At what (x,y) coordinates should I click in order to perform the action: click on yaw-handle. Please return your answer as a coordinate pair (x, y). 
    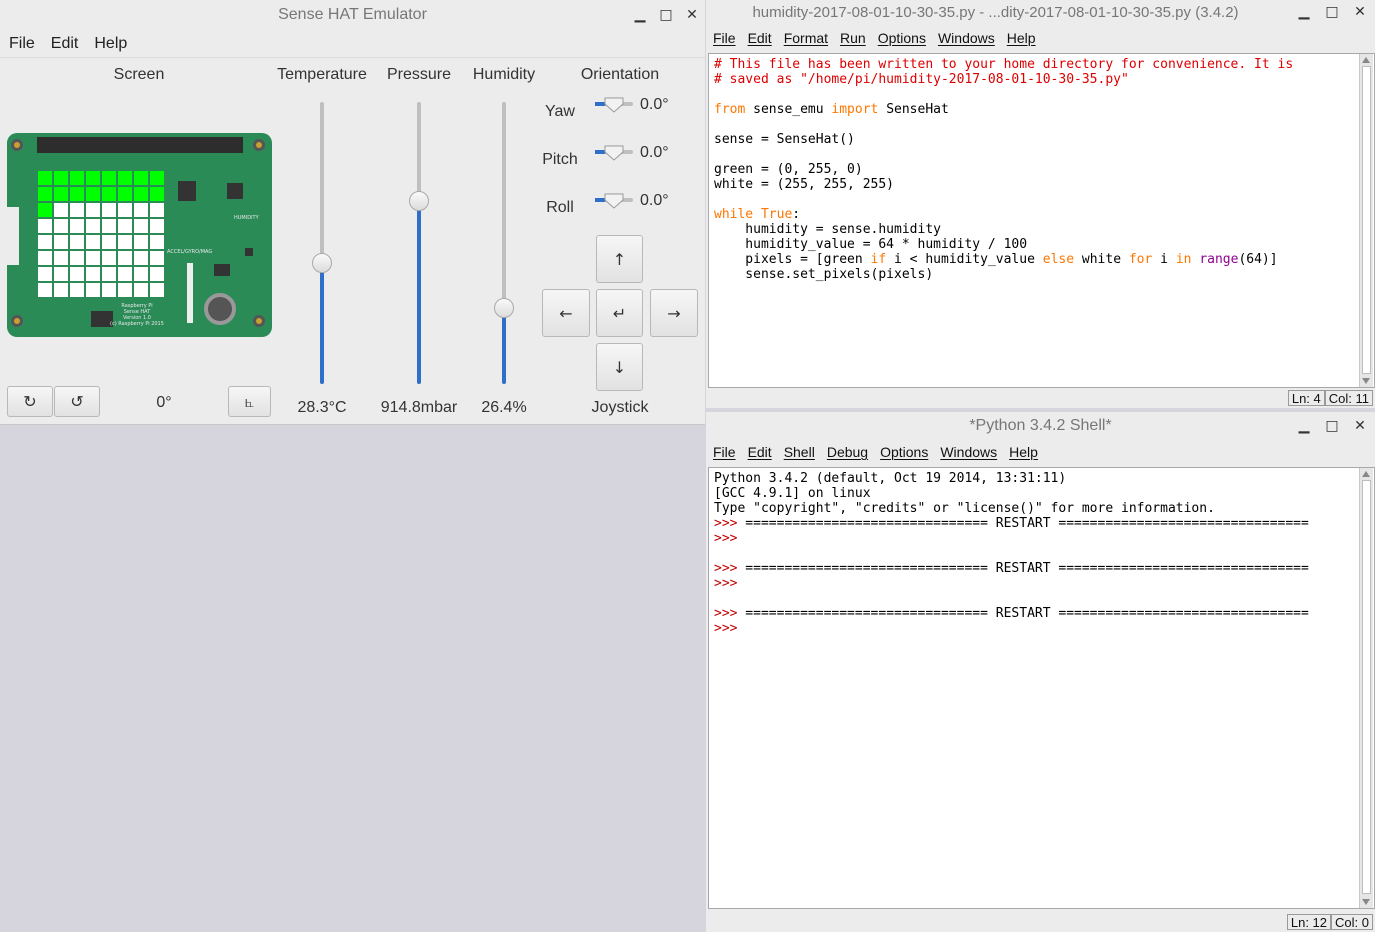
    Looking at the image, I should click on (614, 104).